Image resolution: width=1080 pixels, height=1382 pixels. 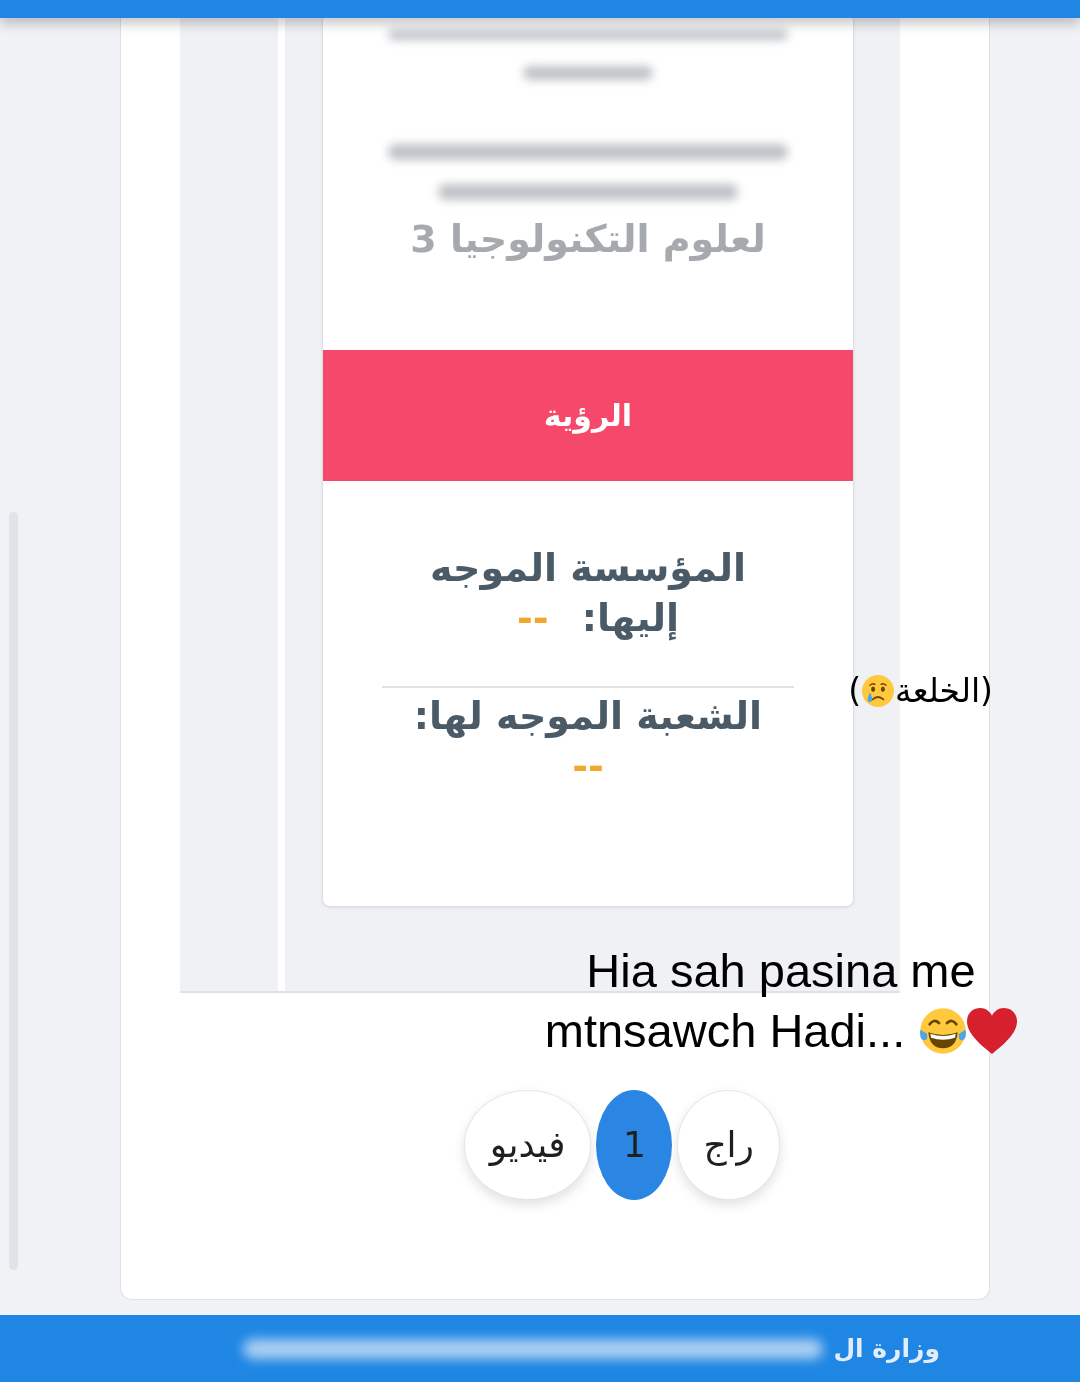 I want to click on page-button: فيديو, so click(x=527, y=1145).